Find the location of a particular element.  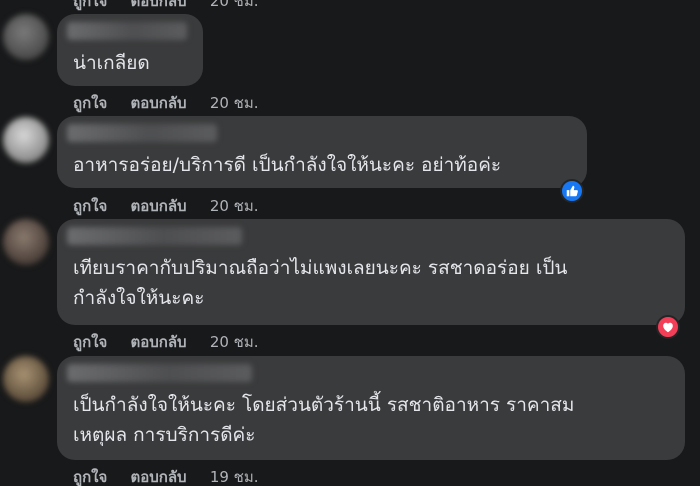

thumbs-up-icon is located at coordinates (572, 191).